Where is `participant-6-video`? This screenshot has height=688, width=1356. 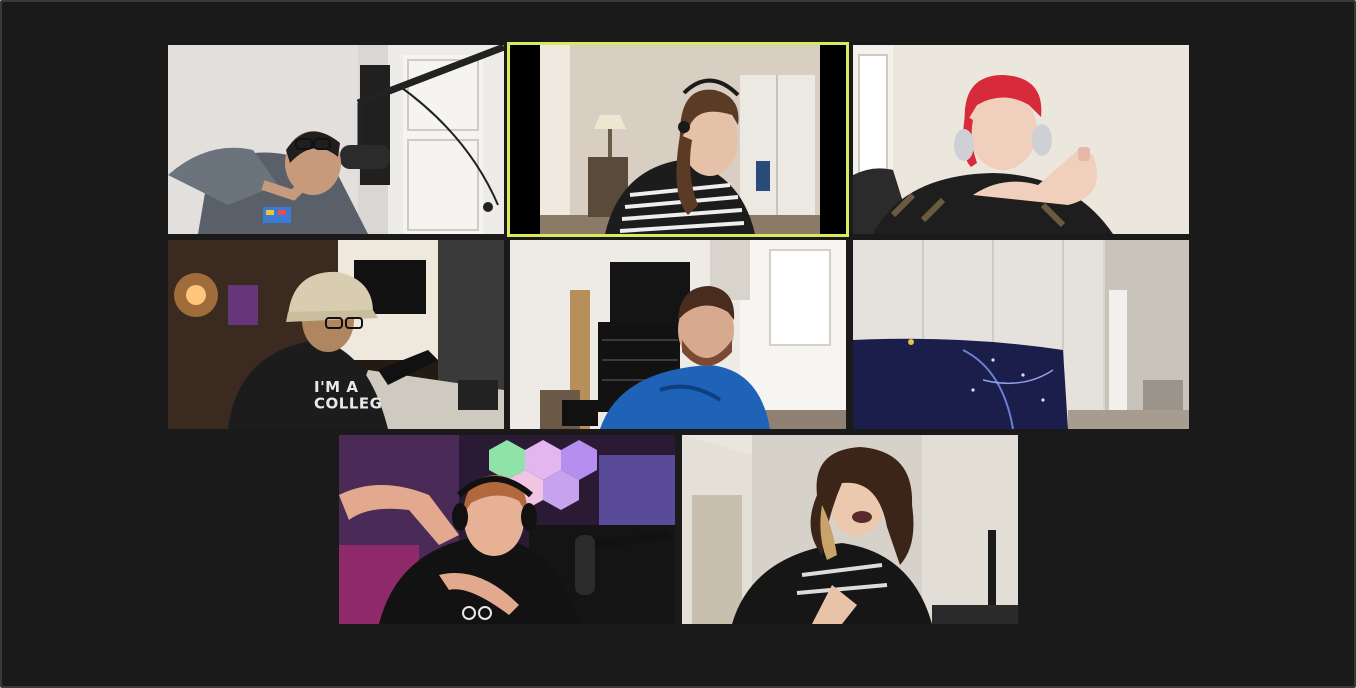
participant-6-video is located at coordinates (1021, 334).